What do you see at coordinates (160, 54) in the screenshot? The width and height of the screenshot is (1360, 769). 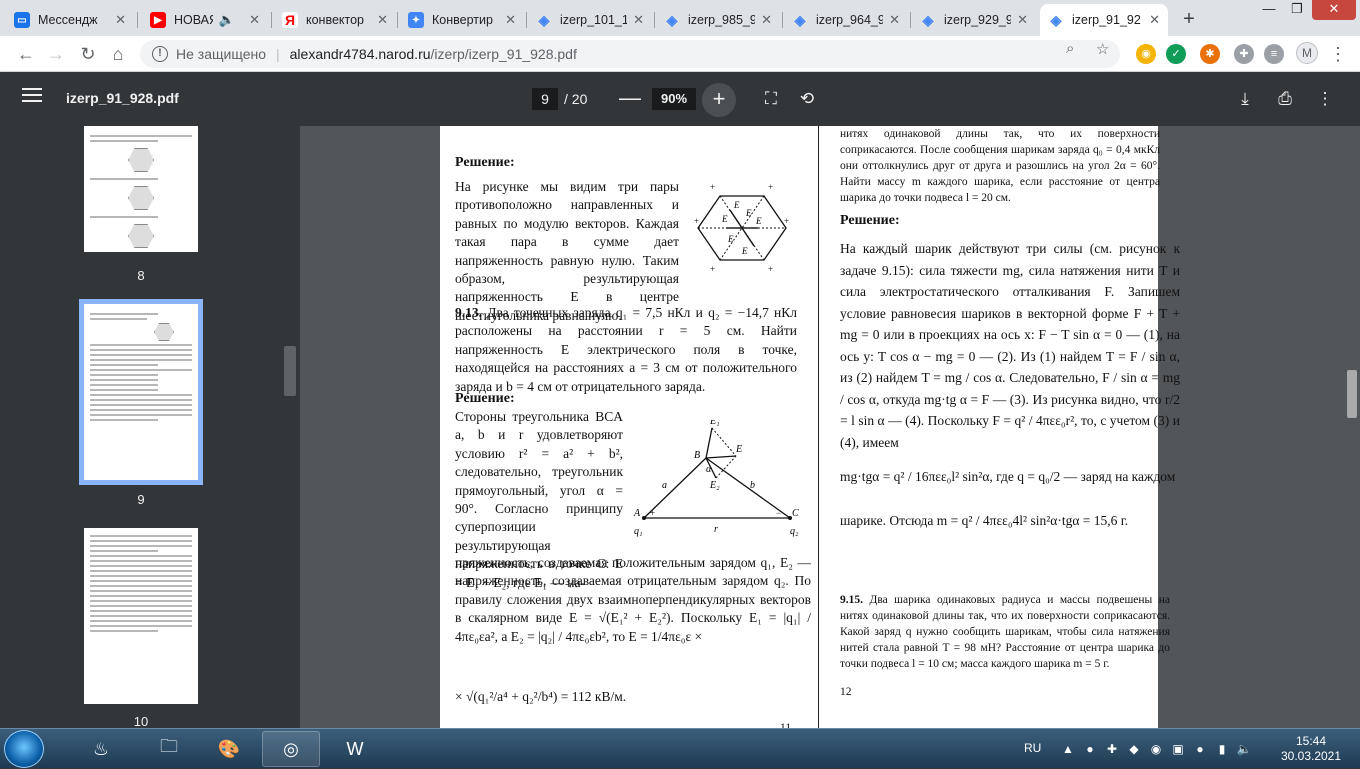 I see `not-secure-icon: !` at bounding box center [160, 54].